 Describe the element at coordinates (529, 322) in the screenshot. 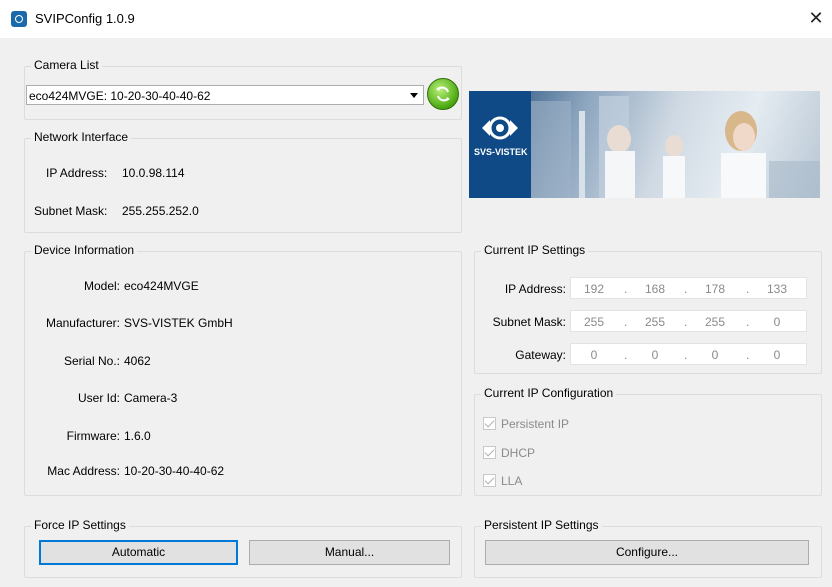

I see `subnet-mask-label: Subnet Mask:` at that location.